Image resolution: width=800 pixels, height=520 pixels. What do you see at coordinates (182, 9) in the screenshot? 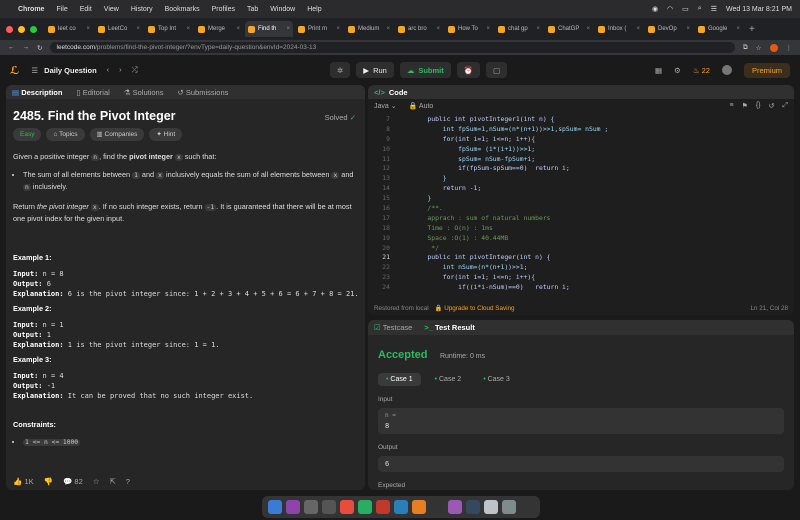
I see `menu-bookmarks: Bookmarks` at bounding box center [182, 9].